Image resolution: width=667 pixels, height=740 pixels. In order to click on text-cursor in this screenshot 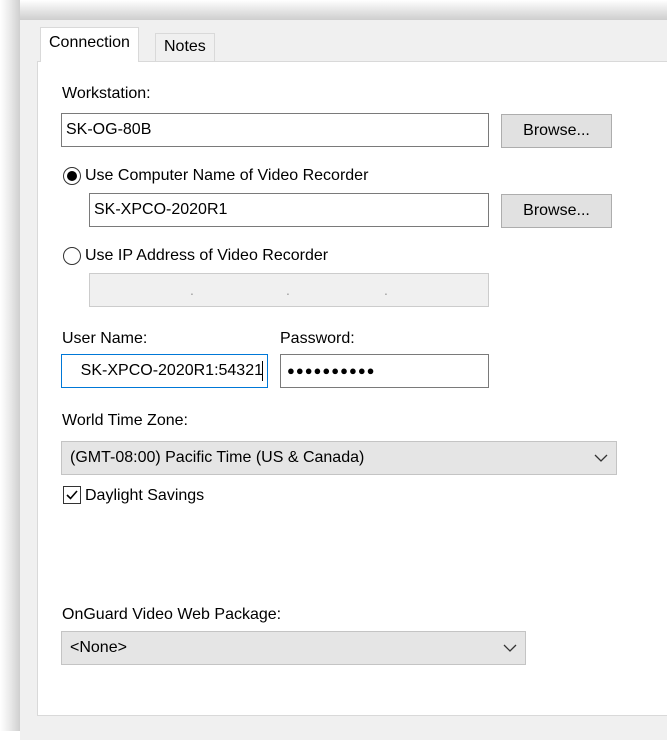, I will do `click(262, 371)`.